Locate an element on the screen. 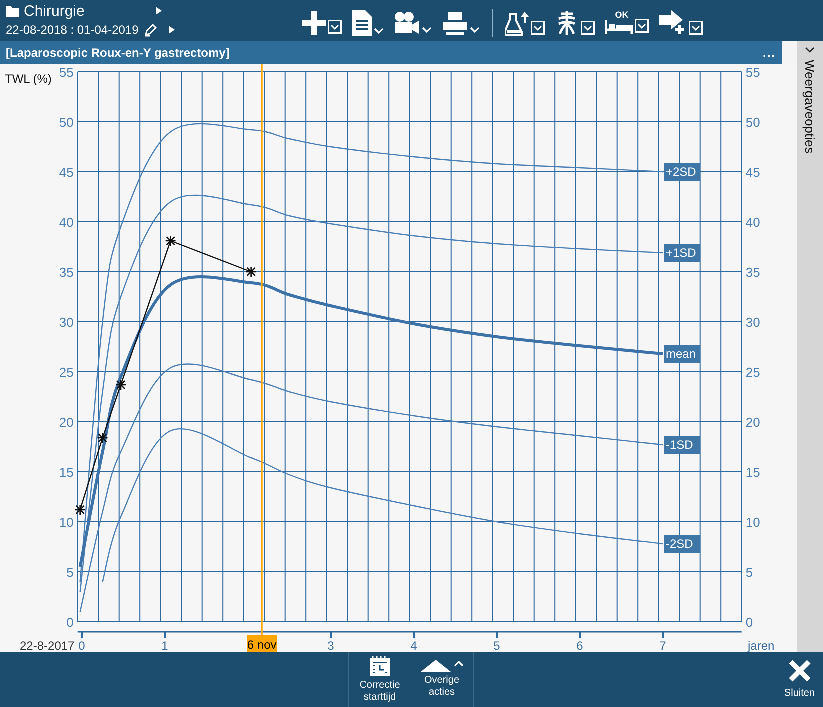 This screenshot has width=823, height=707. curve-label: -1SD is located at coordinates (682, 445).